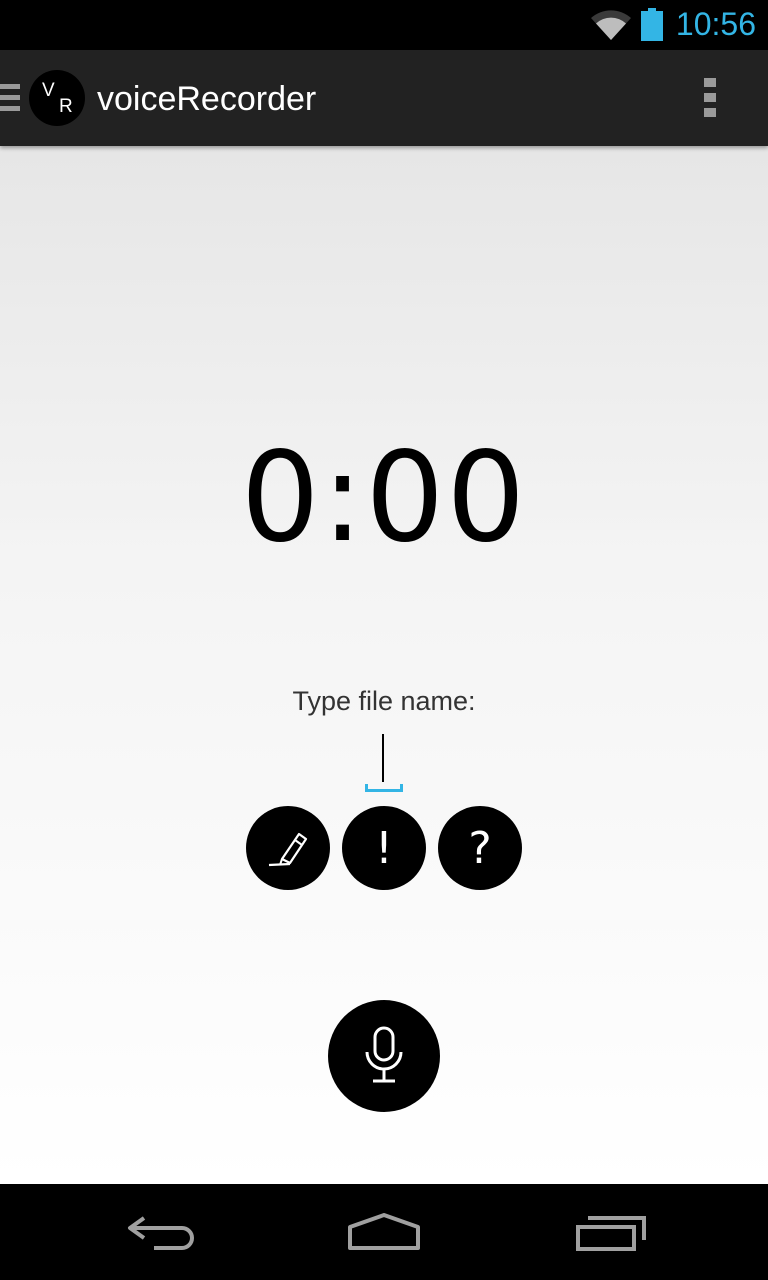  What do you see at coordinates (384, 98) in the screenshot?
I see `action-bar: V R voiceRecorder` at bounding box center [384, 98].